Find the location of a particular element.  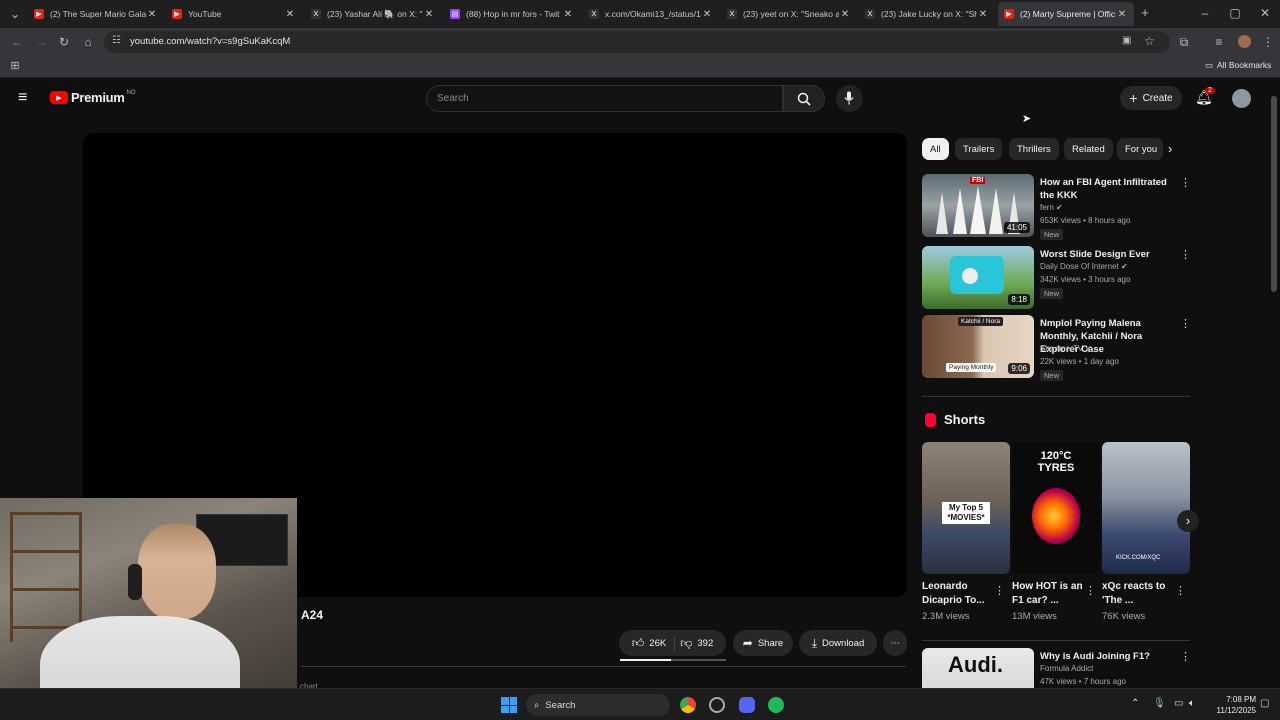

site-info-icon: ☷ is located at coordinates (116, 40).